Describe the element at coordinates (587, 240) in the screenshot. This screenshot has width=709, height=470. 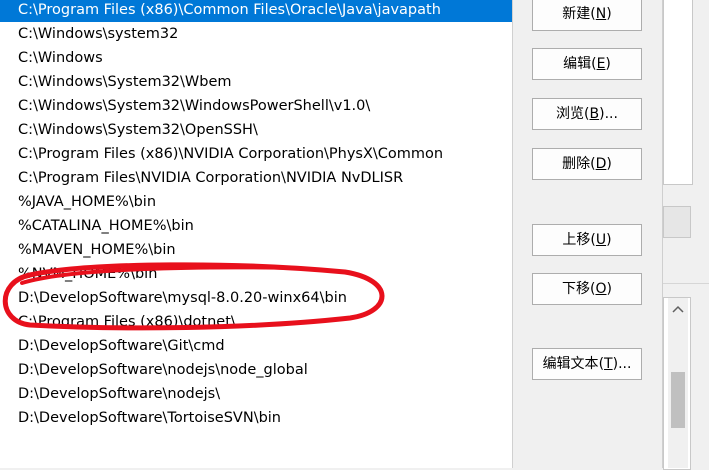
I see `move-up-button: 上移(U)` at that location.